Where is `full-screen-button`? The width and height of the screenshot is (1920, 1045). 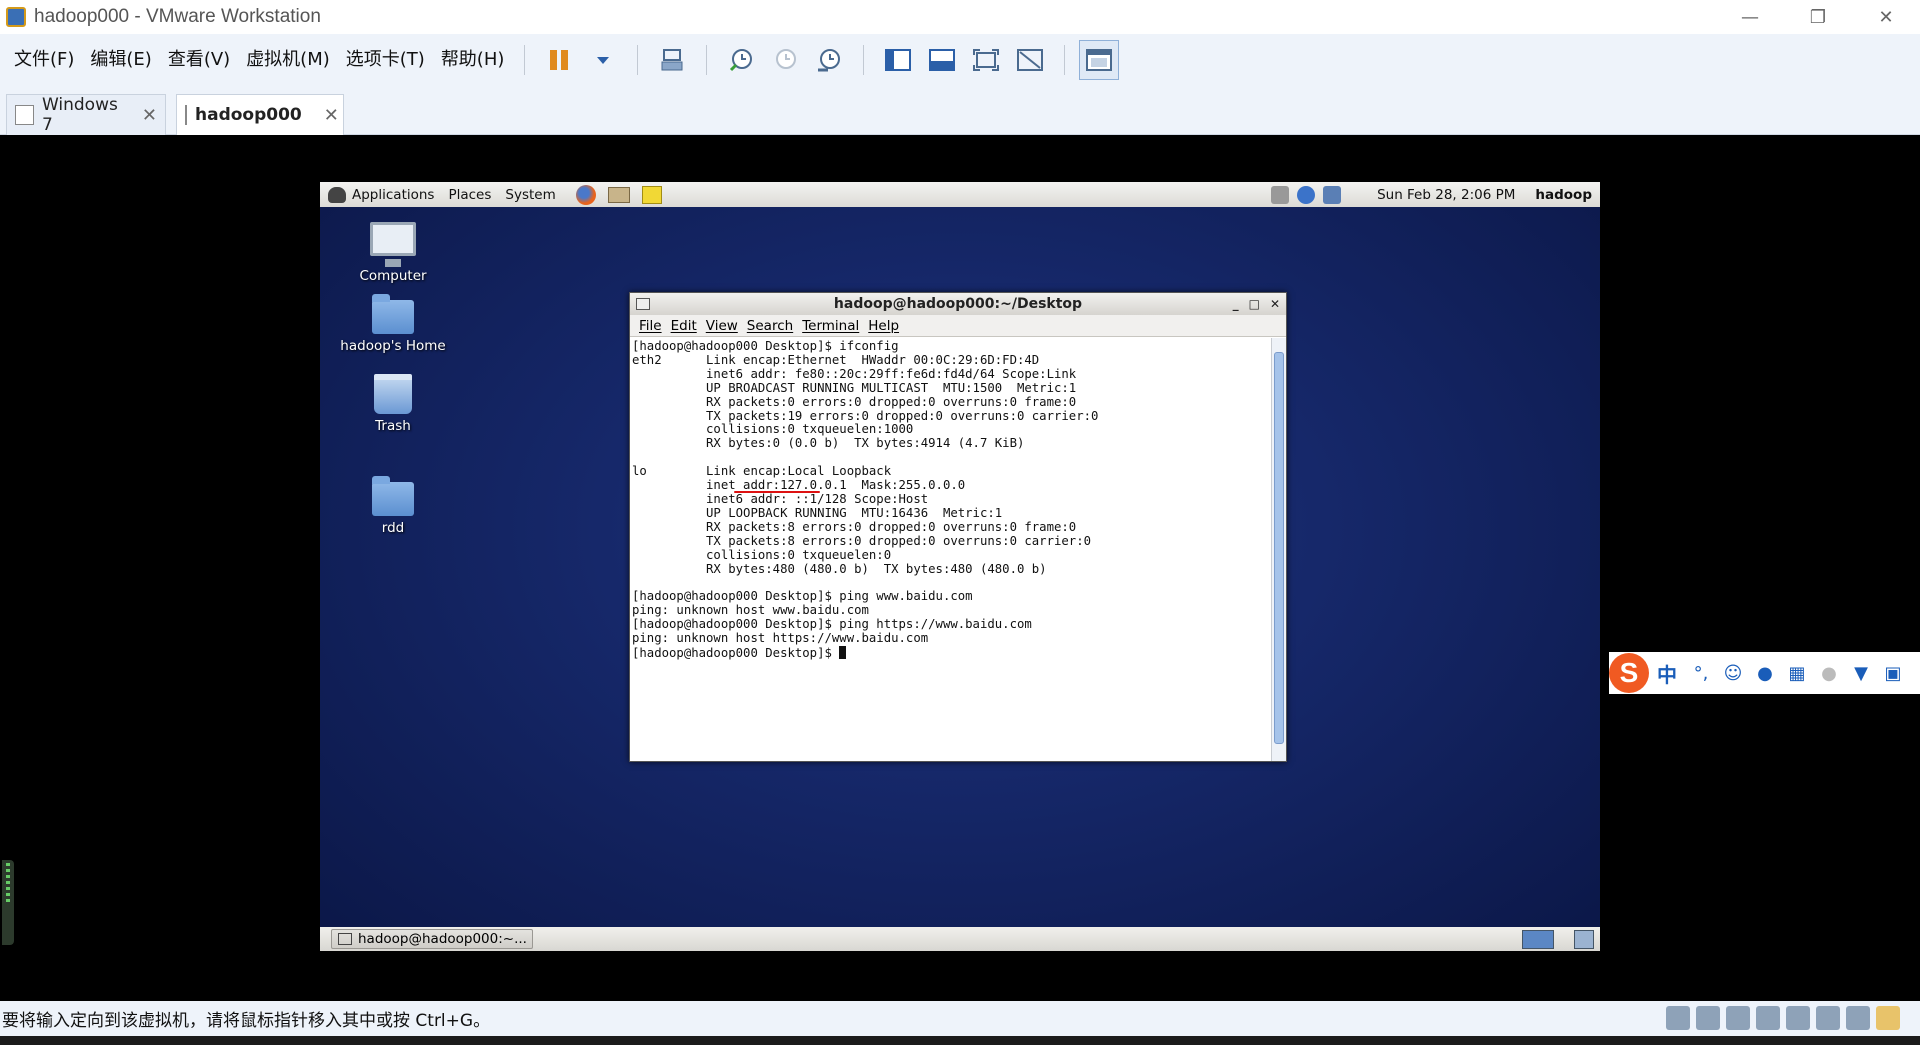
full-screen-button is located at coordinates (986, 60).